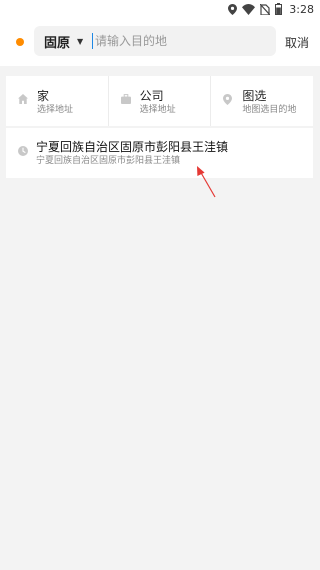 This screenshot has width=320, height=570. I want to click on annotation-arrow-icon, so click(206, 182).